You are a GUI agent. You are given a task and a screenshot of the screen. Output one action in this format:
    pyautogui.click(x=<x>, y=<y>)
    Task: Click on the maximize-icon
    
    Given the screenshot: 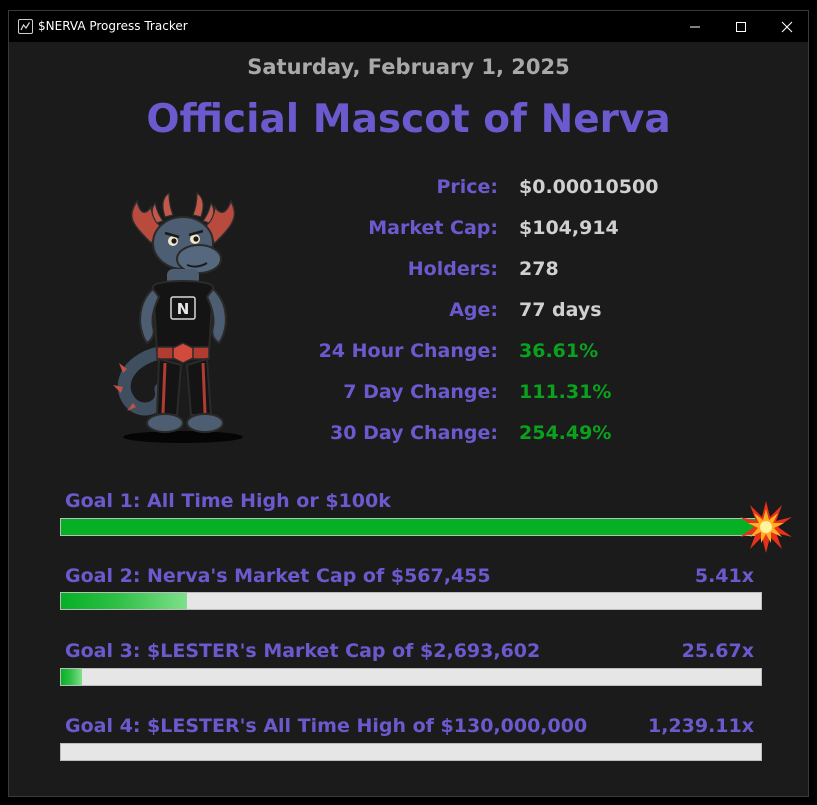 What is the action you would take?
    pyautogui.click(x=741, y=27)
    